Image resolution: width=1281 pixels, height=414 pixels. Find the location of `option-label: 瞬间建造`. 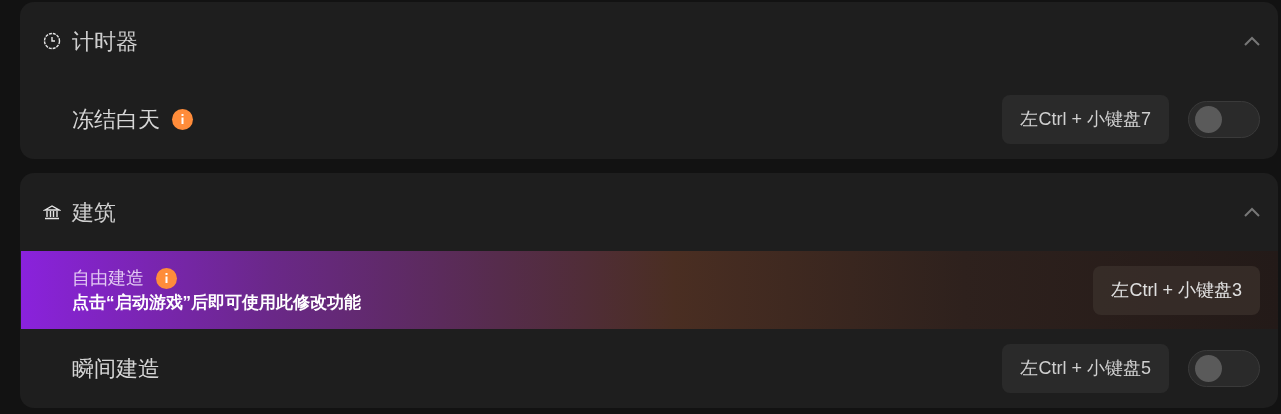

option-label: 瞬间建造 is located at coordinates (116, 368).